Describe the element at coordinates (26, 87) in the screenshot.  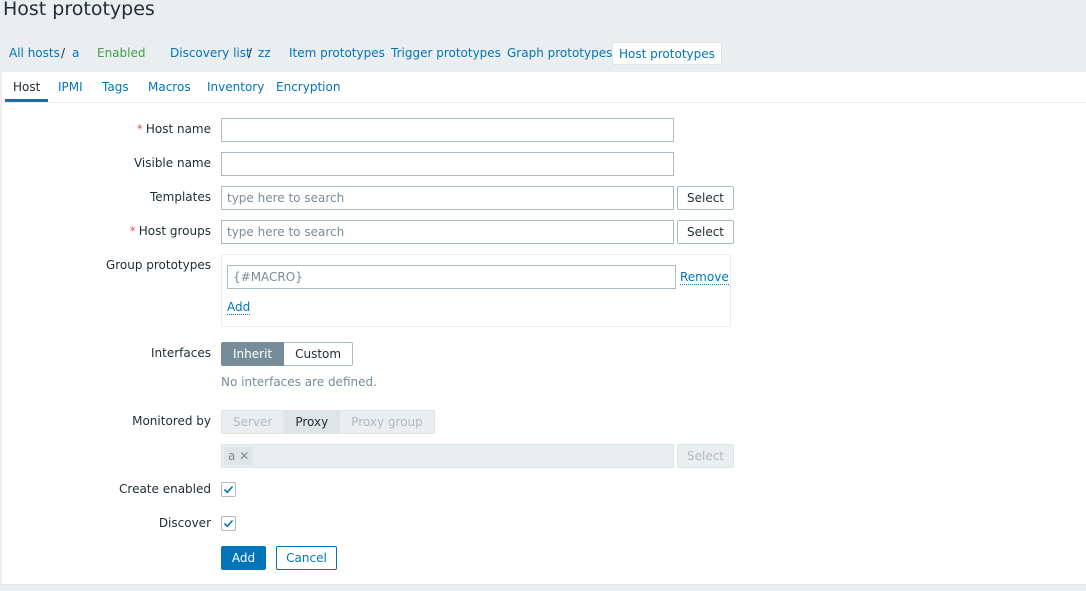
I see `tab-host: Host` at that location.